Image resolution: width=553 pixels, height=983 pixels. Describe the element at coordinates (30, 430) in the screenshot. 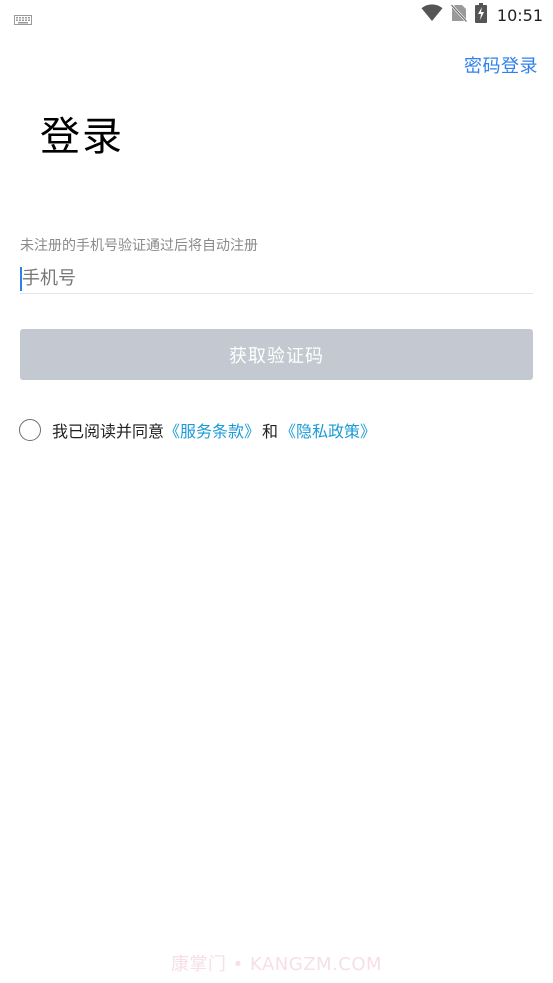

I see `agree-radio` at that location.